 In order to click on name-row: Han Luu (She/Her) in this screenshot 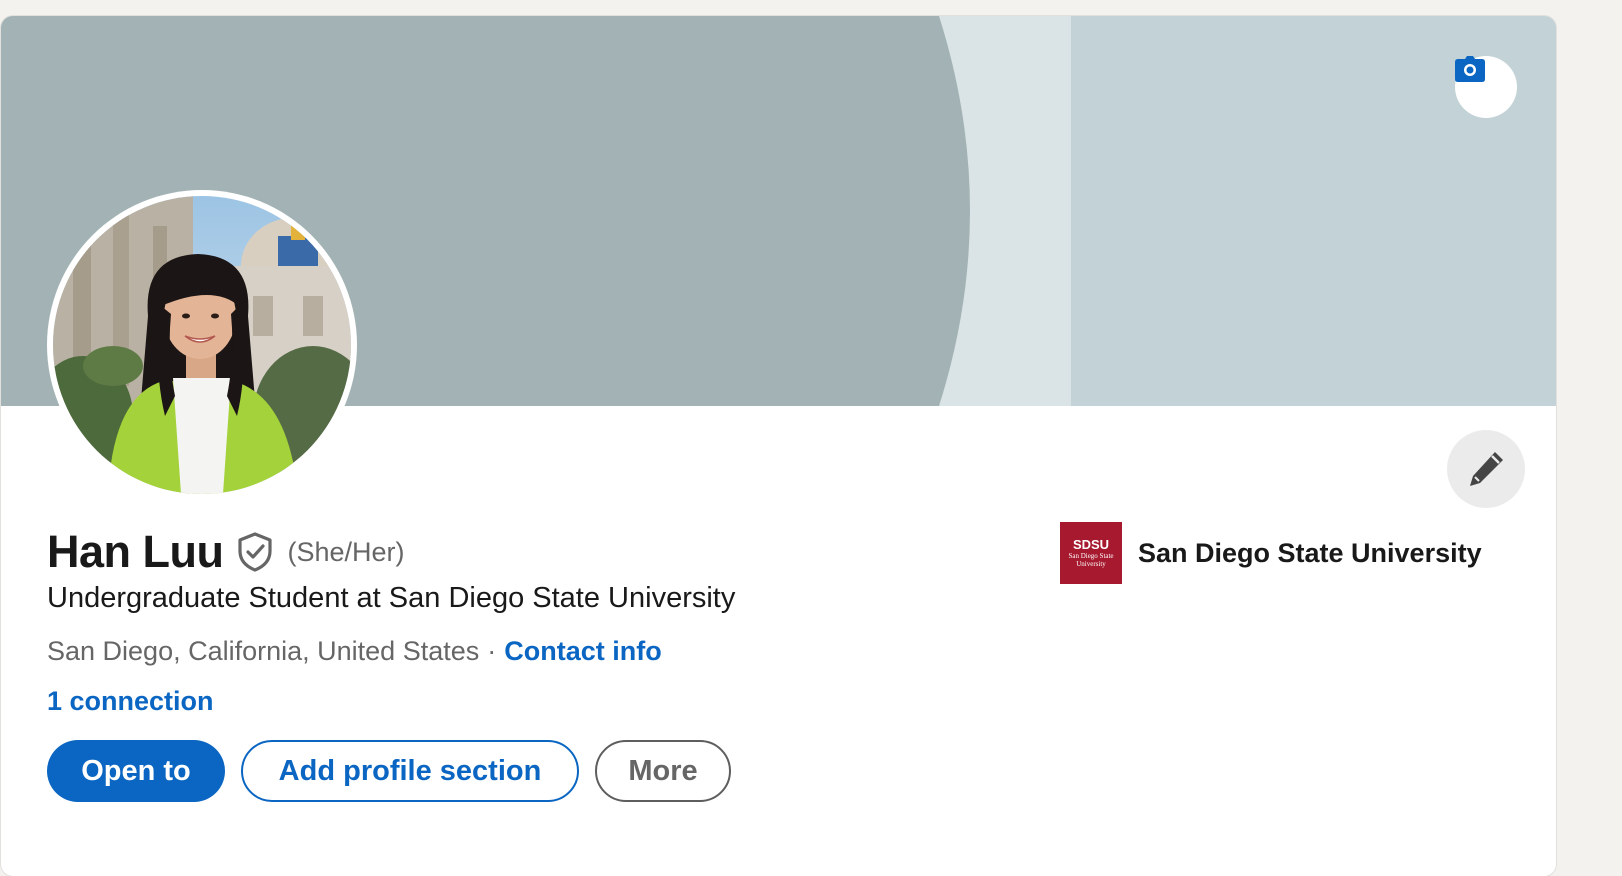, I will do `click(226, 552)`.